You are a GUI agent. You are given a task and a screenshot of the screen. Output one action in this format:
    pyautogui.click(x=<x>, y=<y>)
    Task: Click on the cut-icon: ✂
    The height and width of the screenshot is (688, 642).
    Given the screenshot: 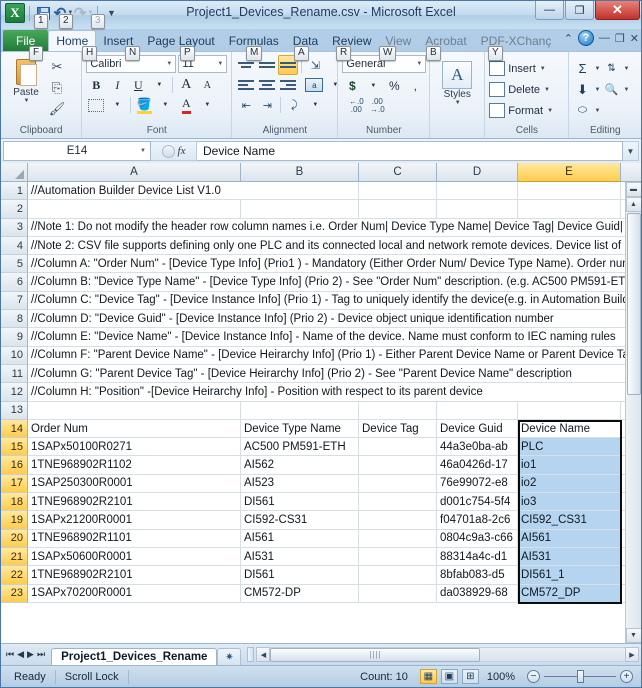 What is the action you would take?
    pyautogui.click(x=57, y=67)
    